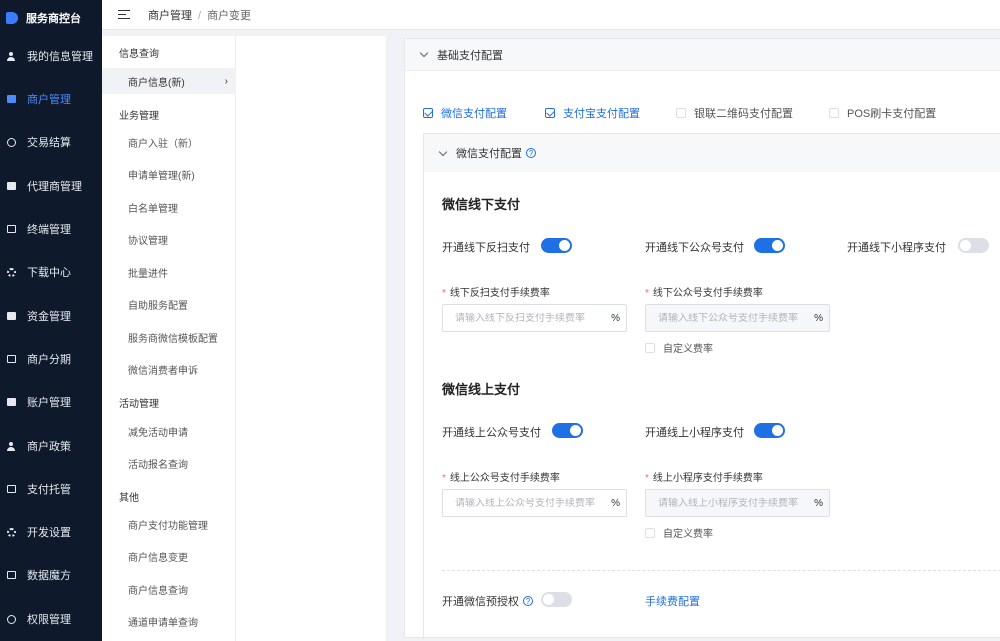  I want to click on breadcrumb: 商户管理 / 商户变更, so click(200, 15).